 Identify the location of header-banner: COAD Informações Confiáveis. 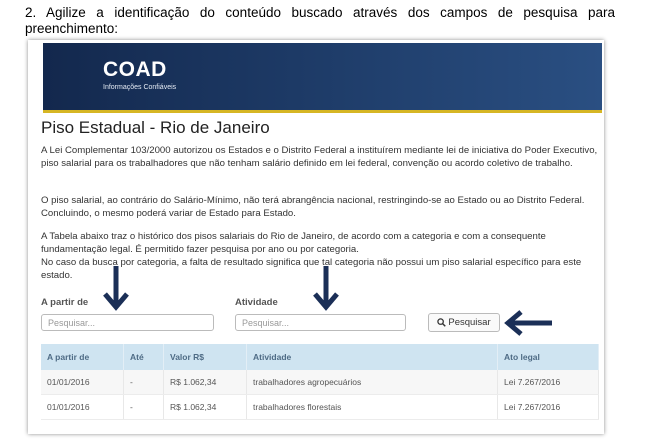
(322, 76).